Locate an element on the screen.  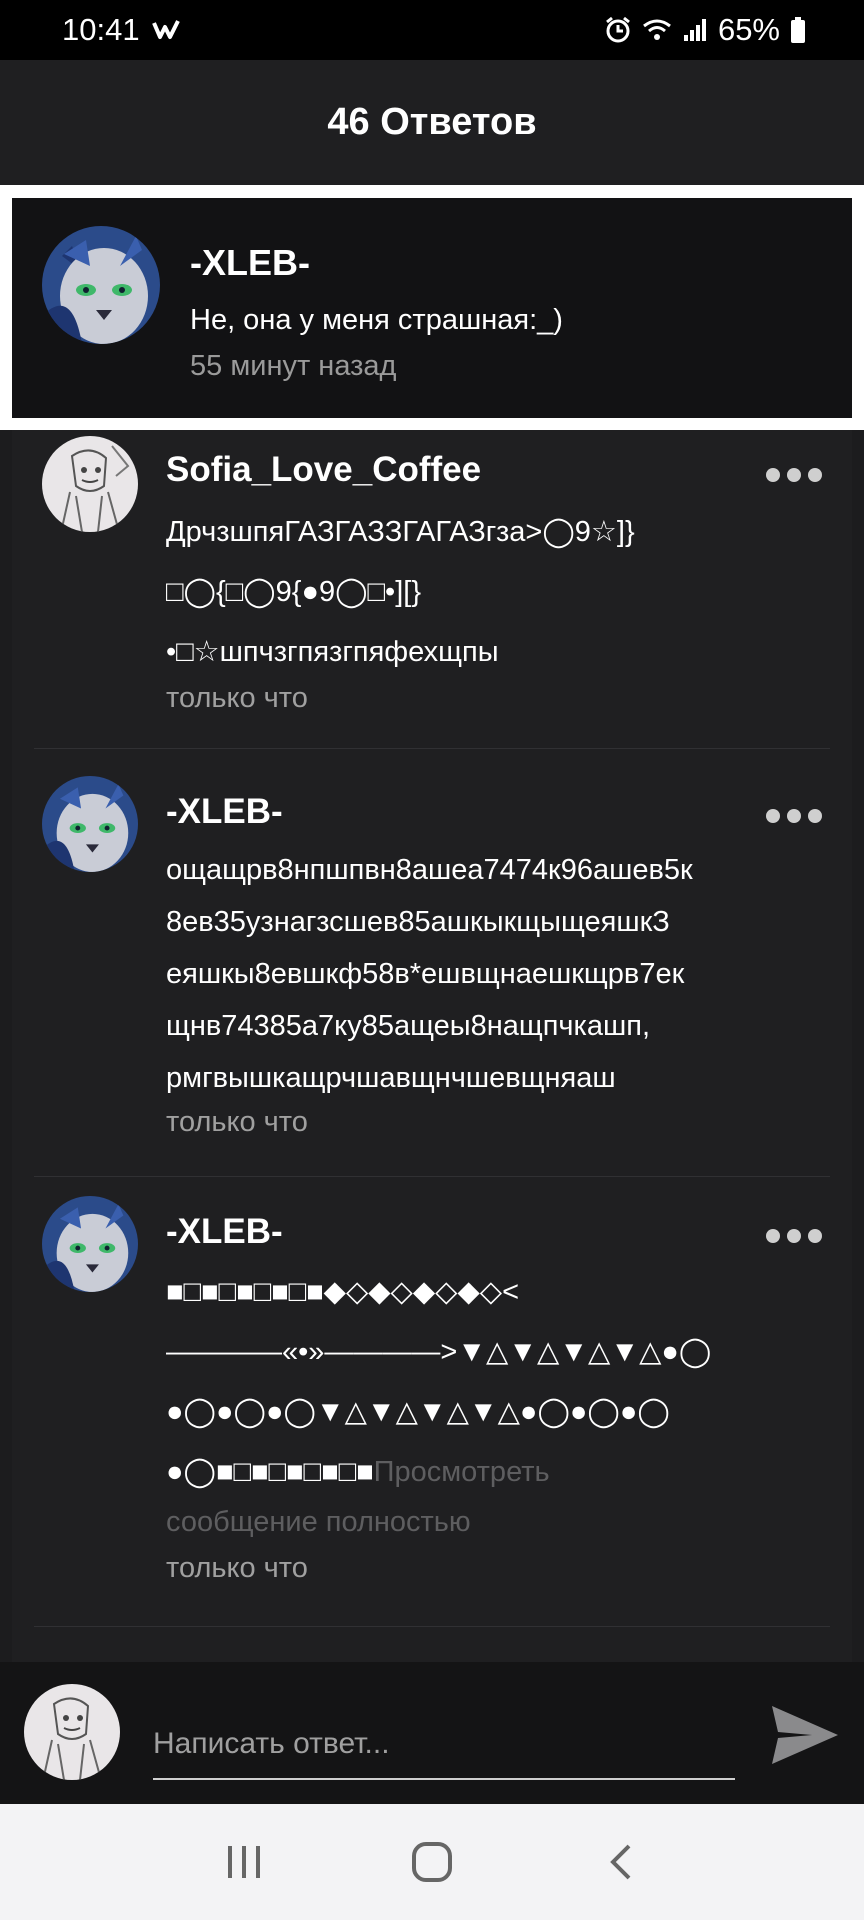
comment-text-line: ■□■□■□■□■◆◇◆◇◆◇◆◇< is located at coordinates (342, 1292).